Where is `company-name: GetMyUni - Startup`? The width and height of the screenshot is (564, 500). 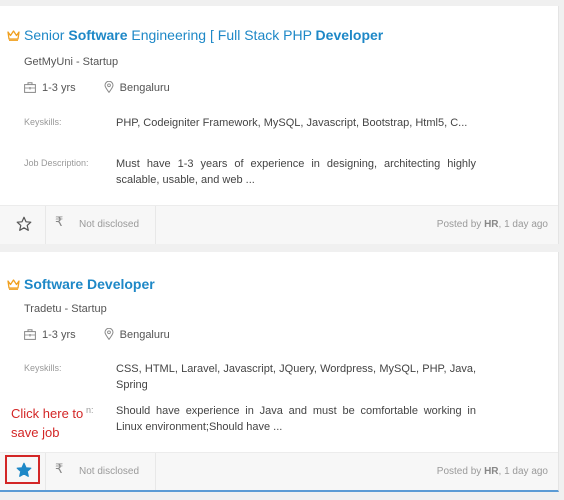
company-name: GetMyUni - Startup is located at coordinates (71, 62).